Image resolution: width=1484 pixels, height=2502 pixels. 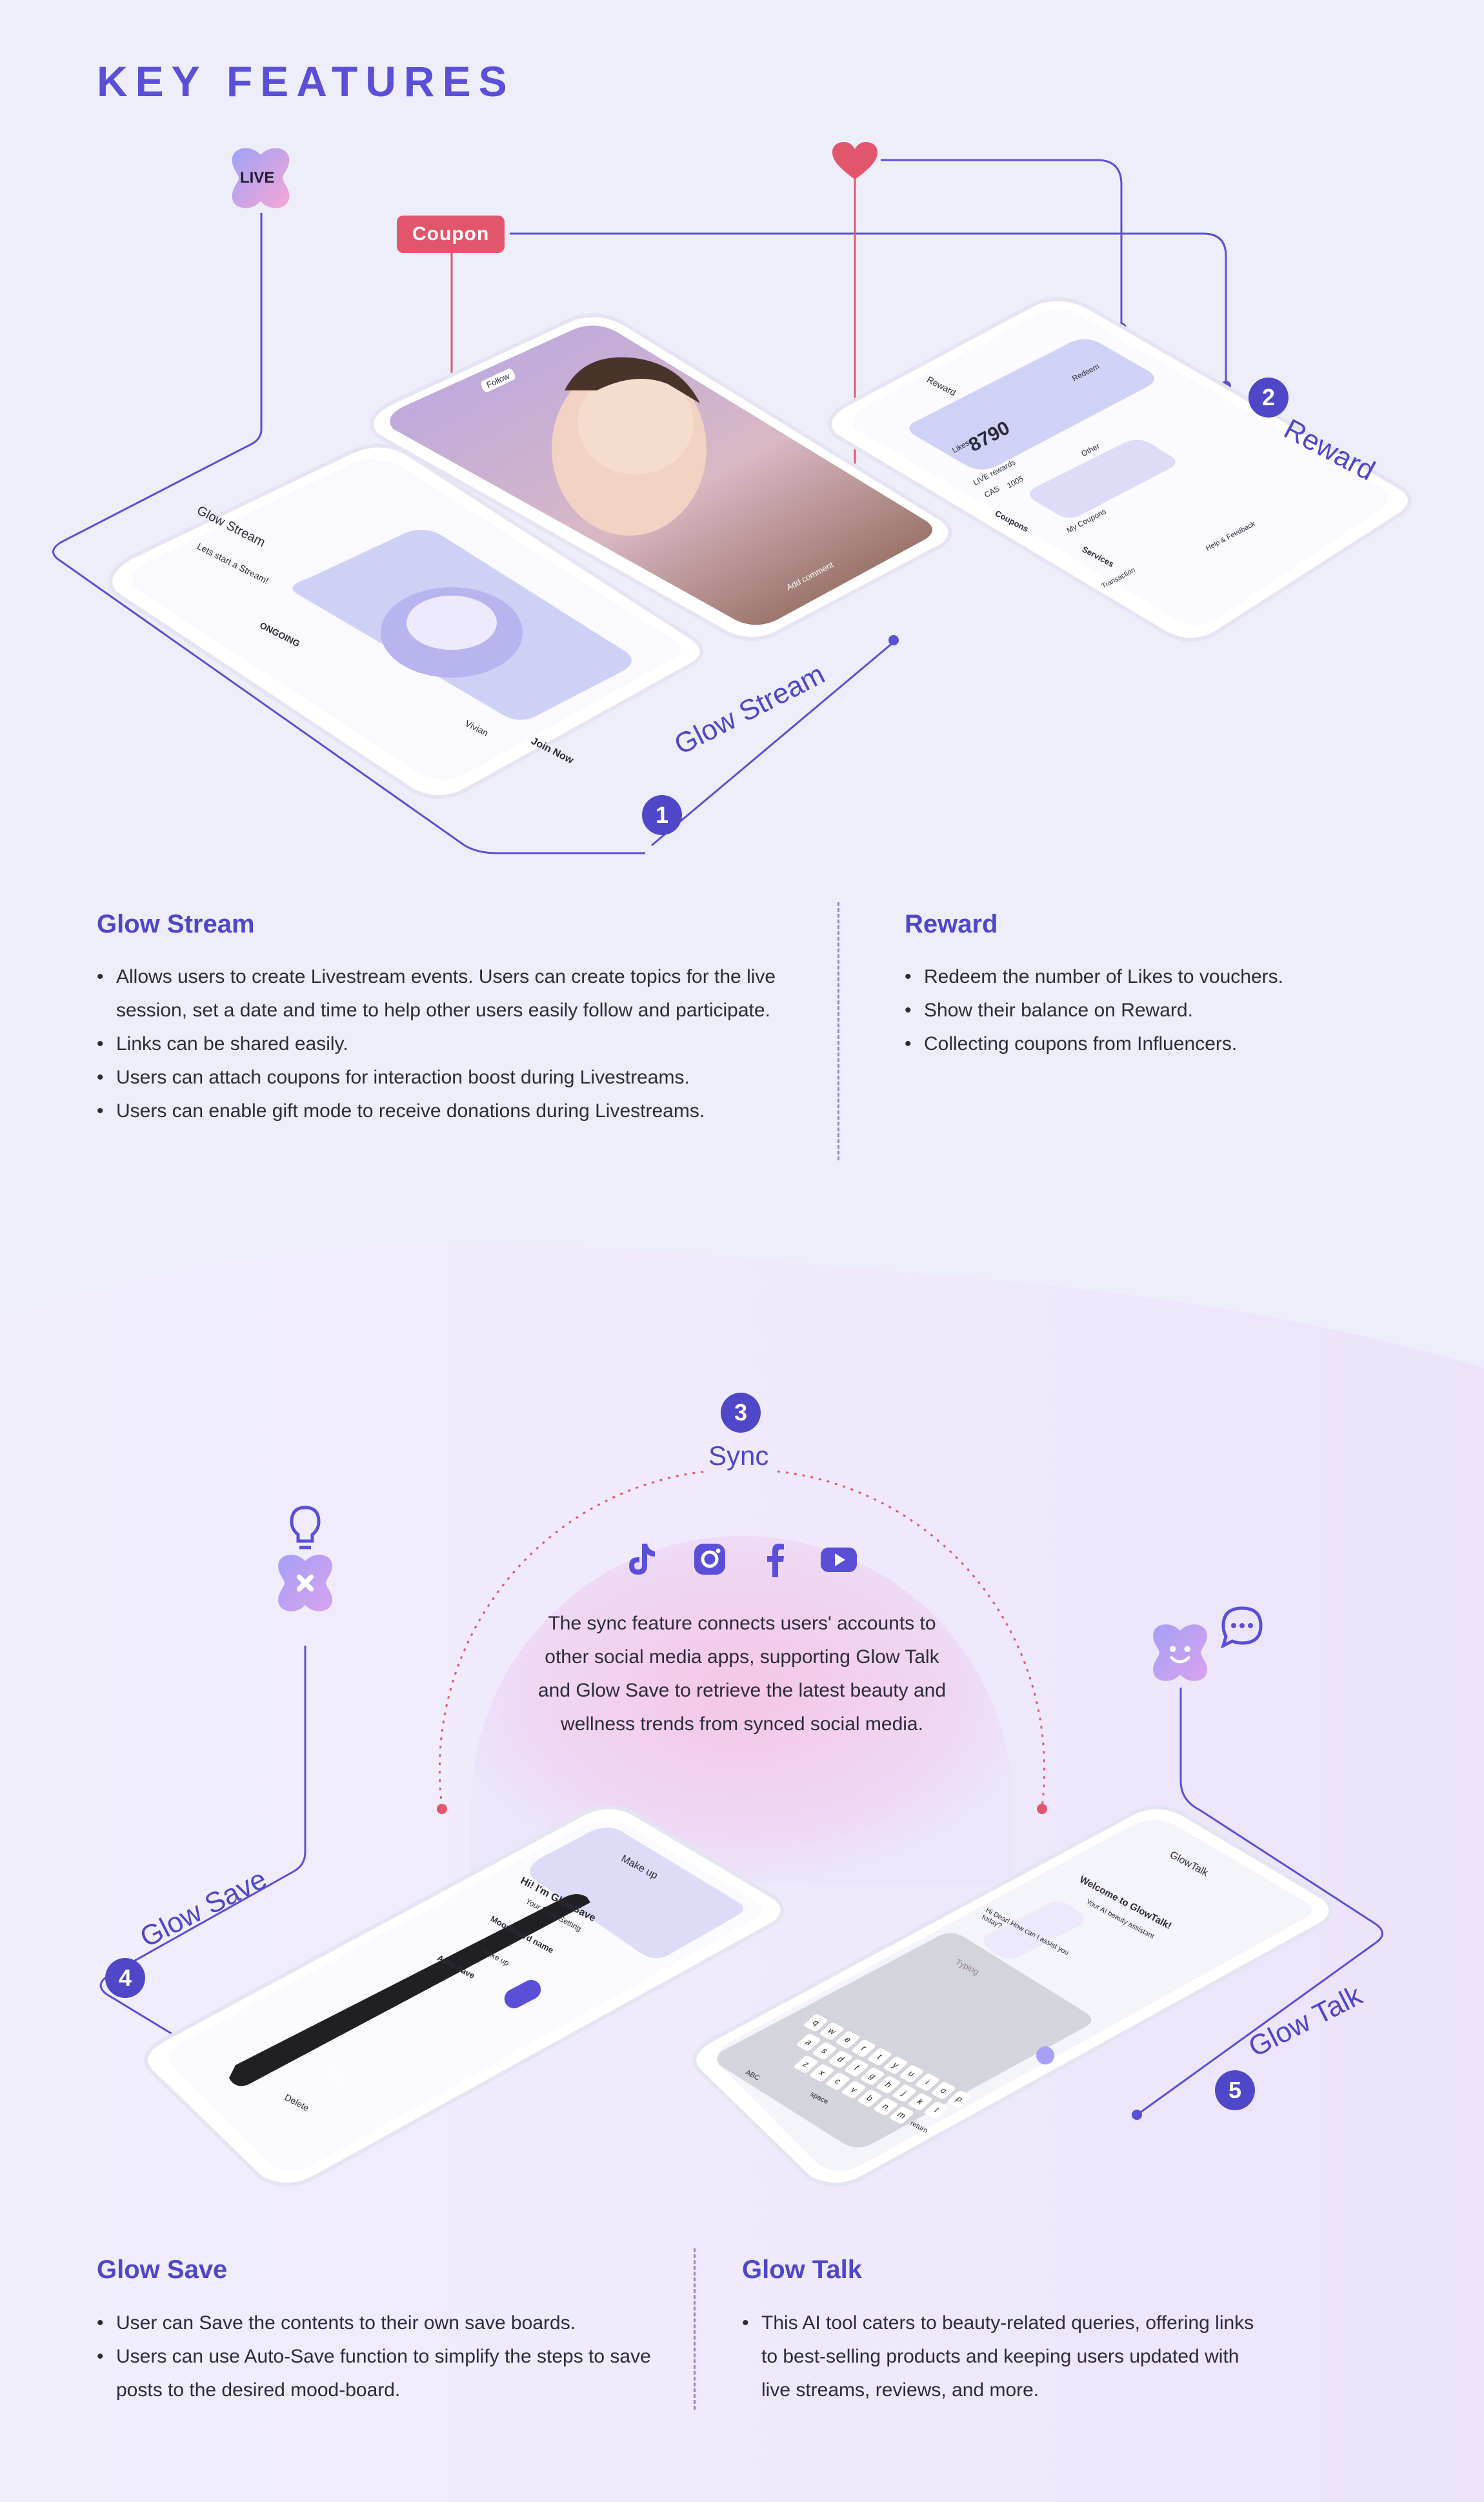 I want to click on feature-5-badge: 5, so click(x=1235, y=2090).